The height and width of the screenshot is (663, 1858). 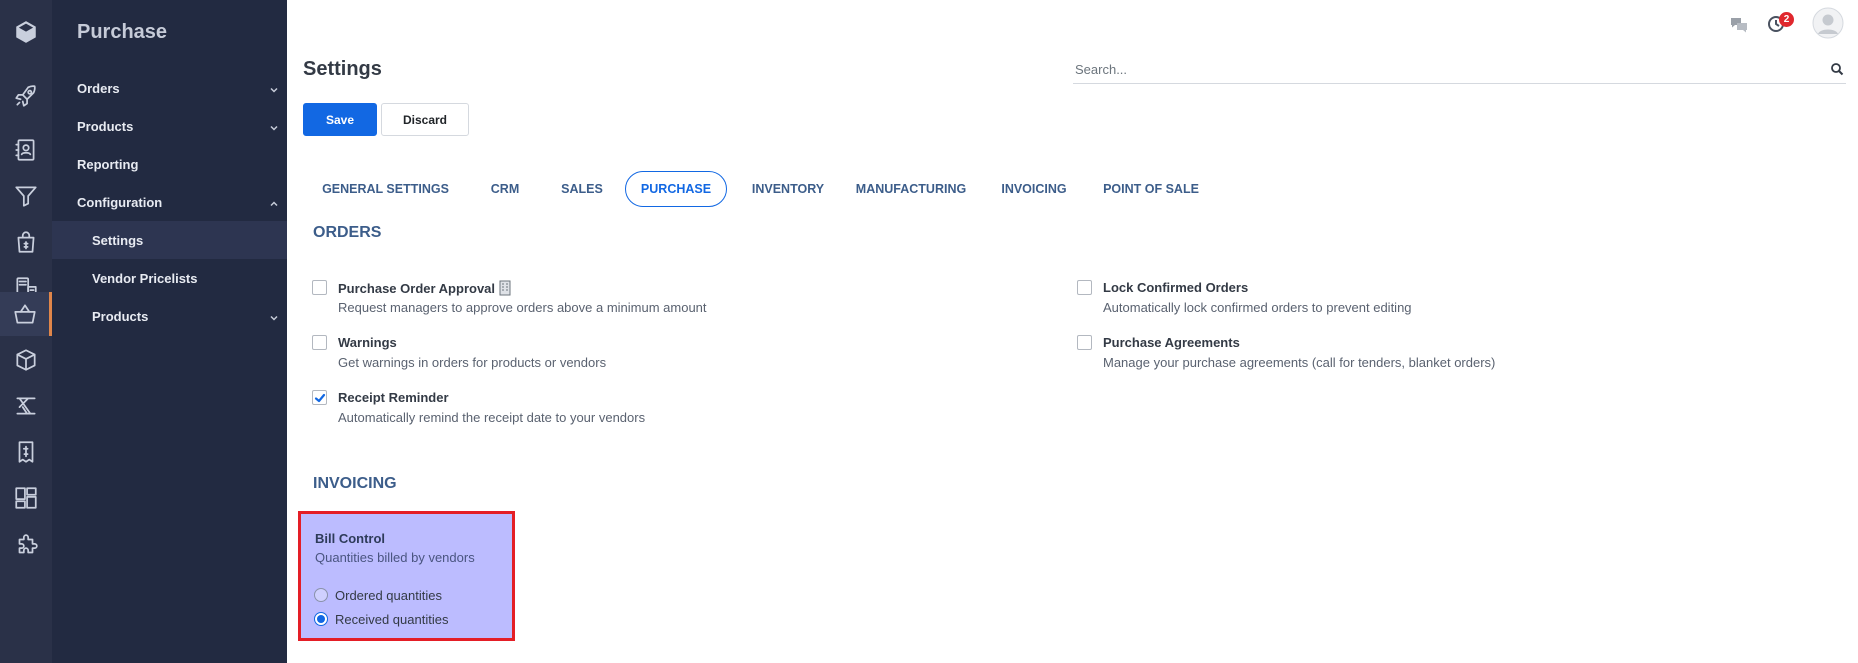 What do you see at coordinates (169, 126) in the screenshot?
I see `sidebar-item-products: Products` at bounding box center [169, 126].